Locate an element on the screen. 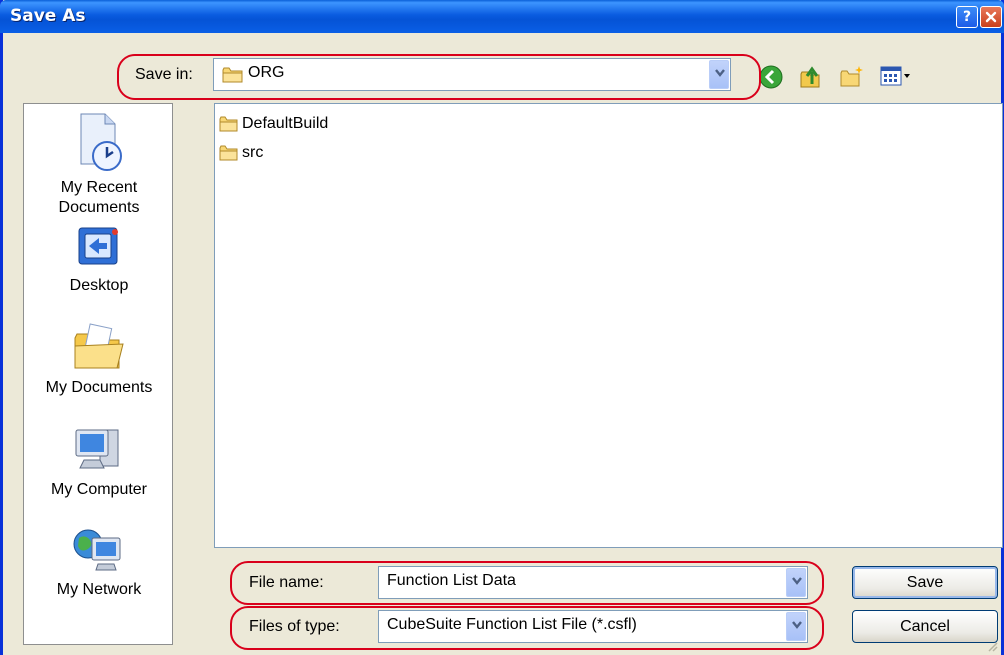 This screenshot has height=655, width=1004. places-item-recent-documents: My Recent Documents is located at coordinates (99, 165).